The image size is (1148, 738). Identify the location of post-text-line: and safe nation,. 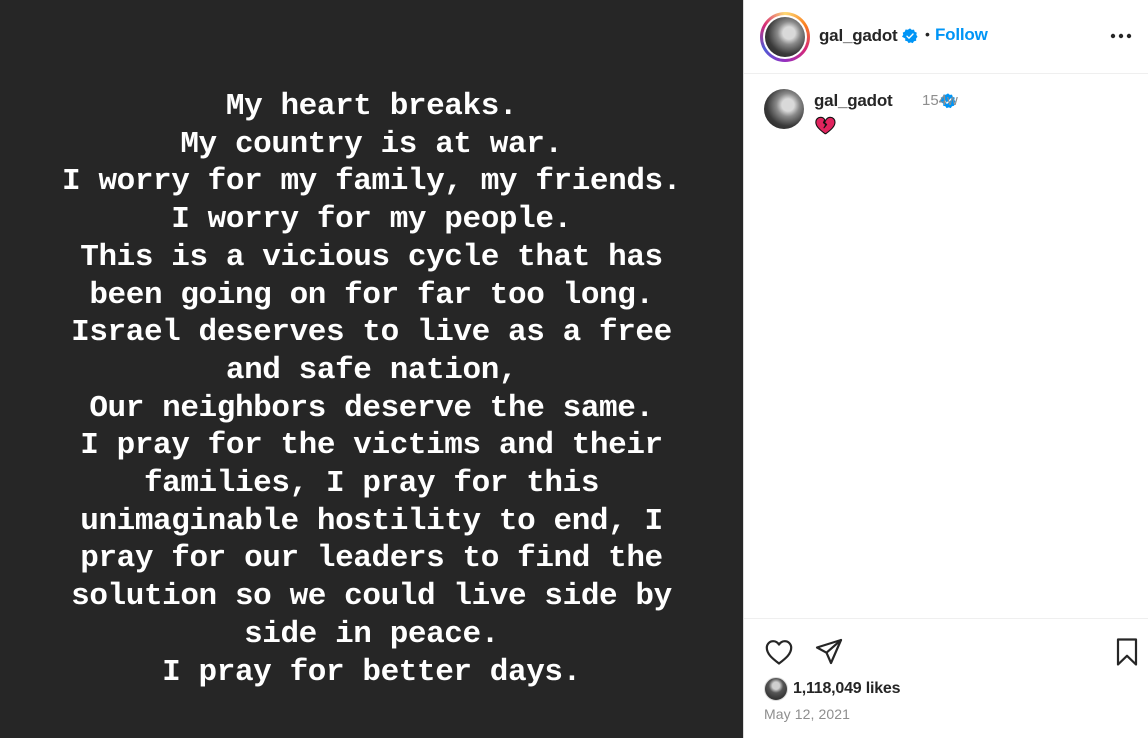
(371, 370).